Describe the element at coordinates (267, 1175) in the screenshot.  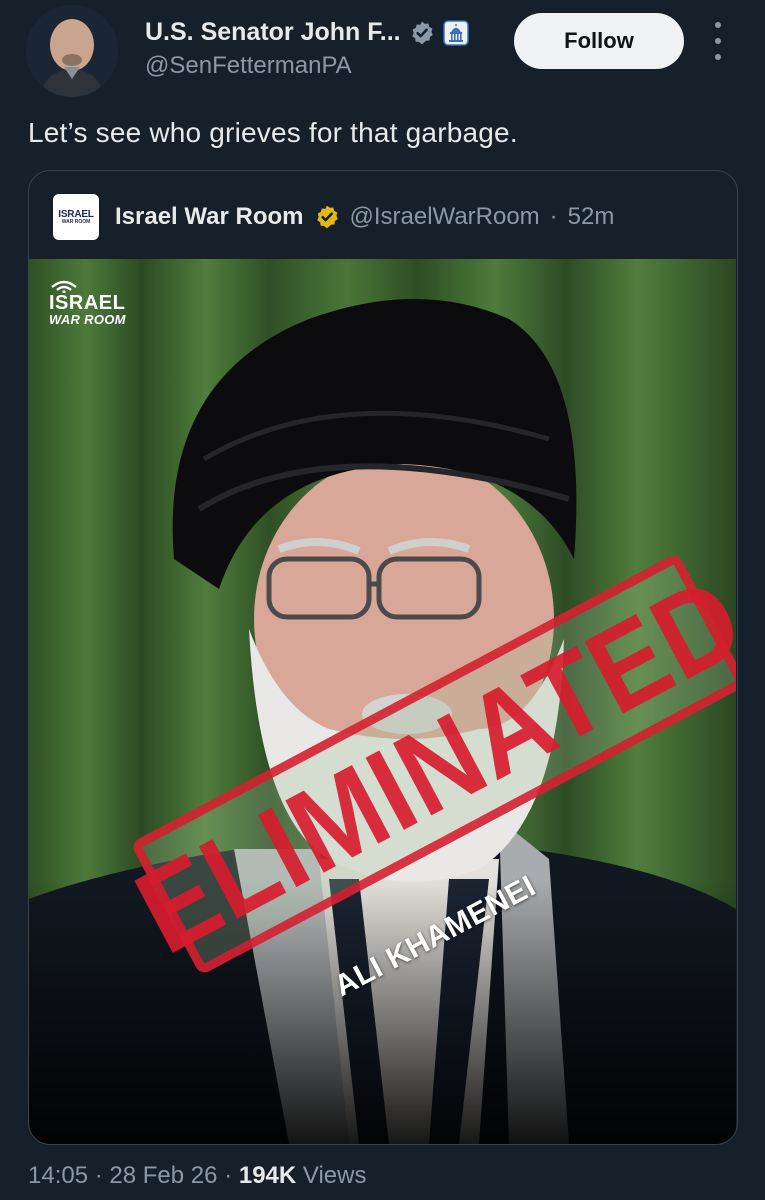
I see `views-count: 194K` at that location.